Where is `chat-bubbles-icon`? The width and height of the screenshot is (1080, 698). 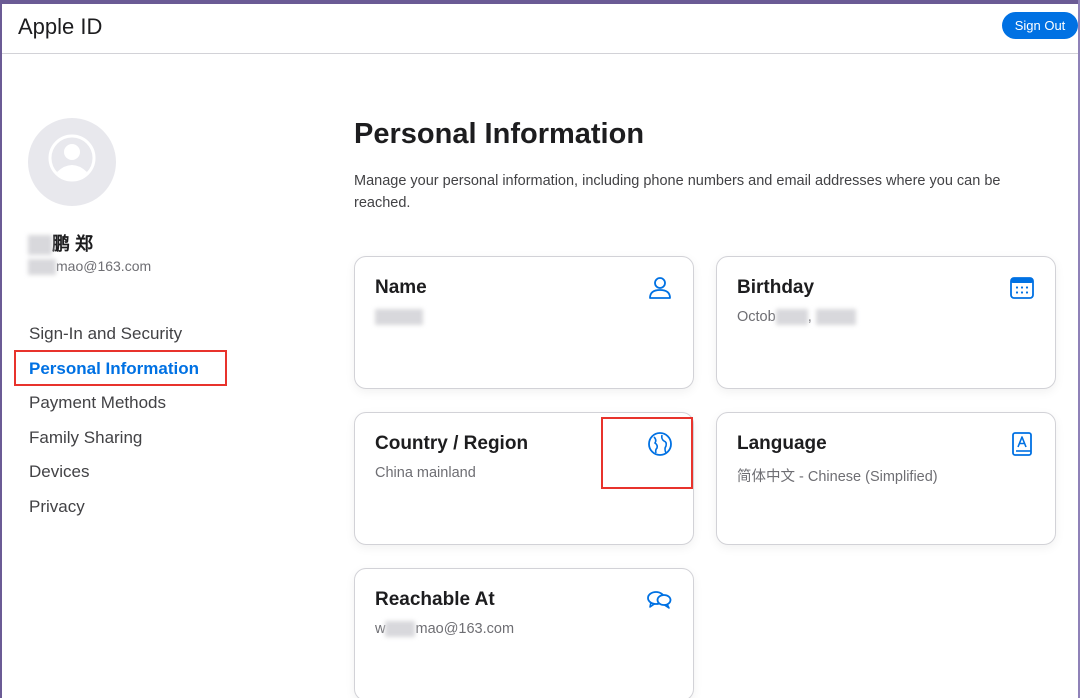 chat-bubbles-icon is located at coordinates (659, 600).